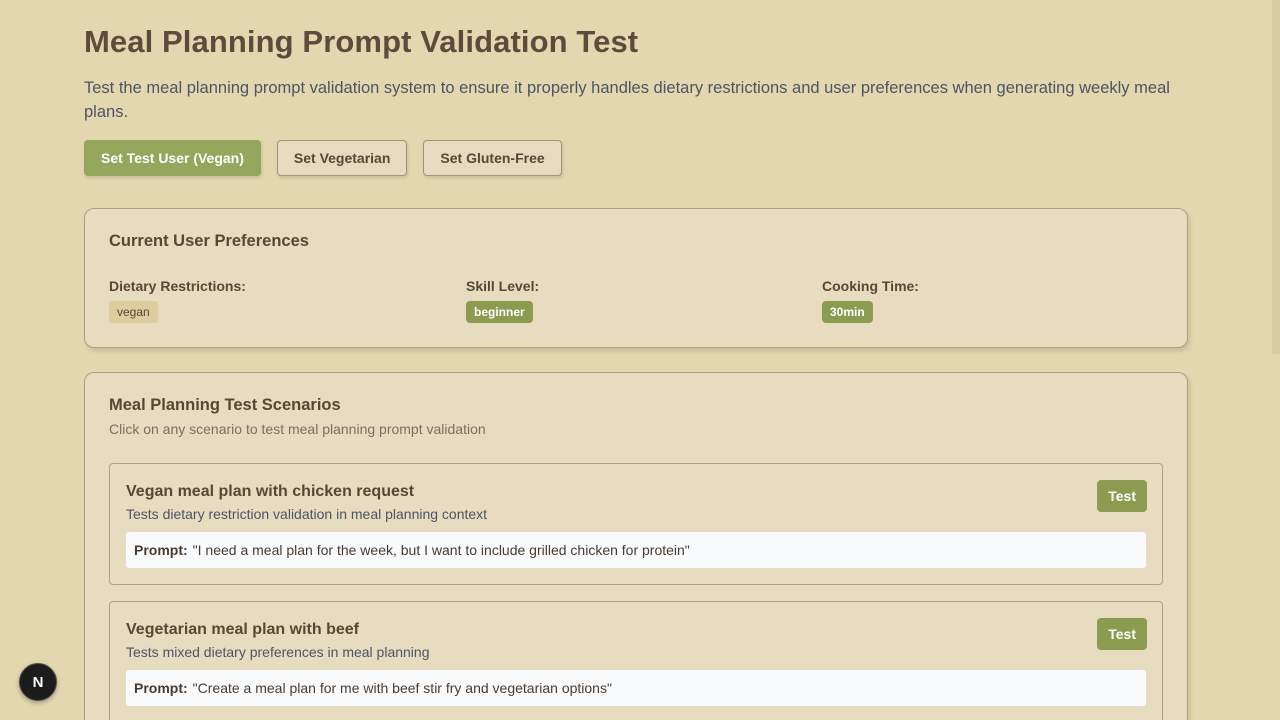  What do you see at coordinates (870, 286) in the screenshot?
I see `cooking-time-label: Cooking Time:` at bounding box center [870, 286].